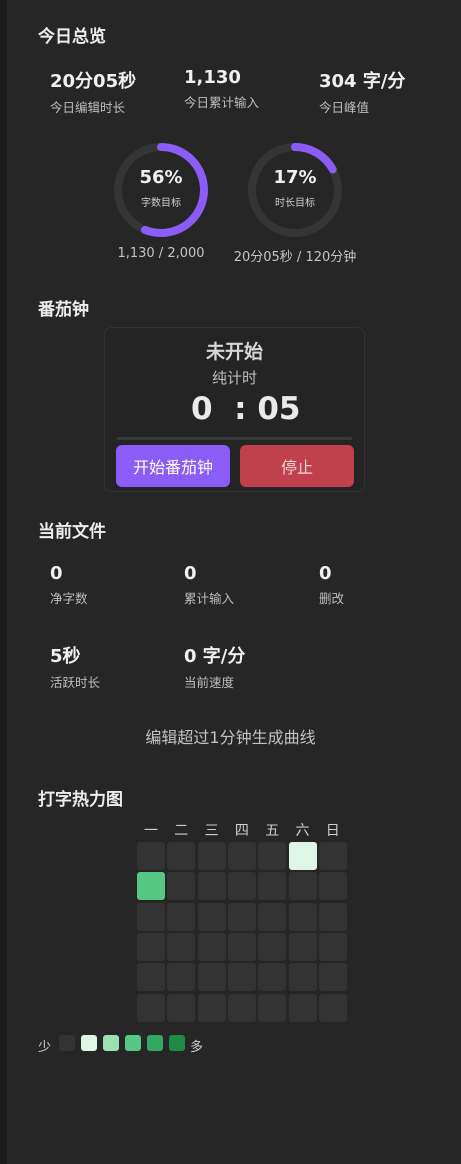 The height and width of the screenshot is (1164, 461). I want to click on legend-more-label: 多, so click(197, 1047).